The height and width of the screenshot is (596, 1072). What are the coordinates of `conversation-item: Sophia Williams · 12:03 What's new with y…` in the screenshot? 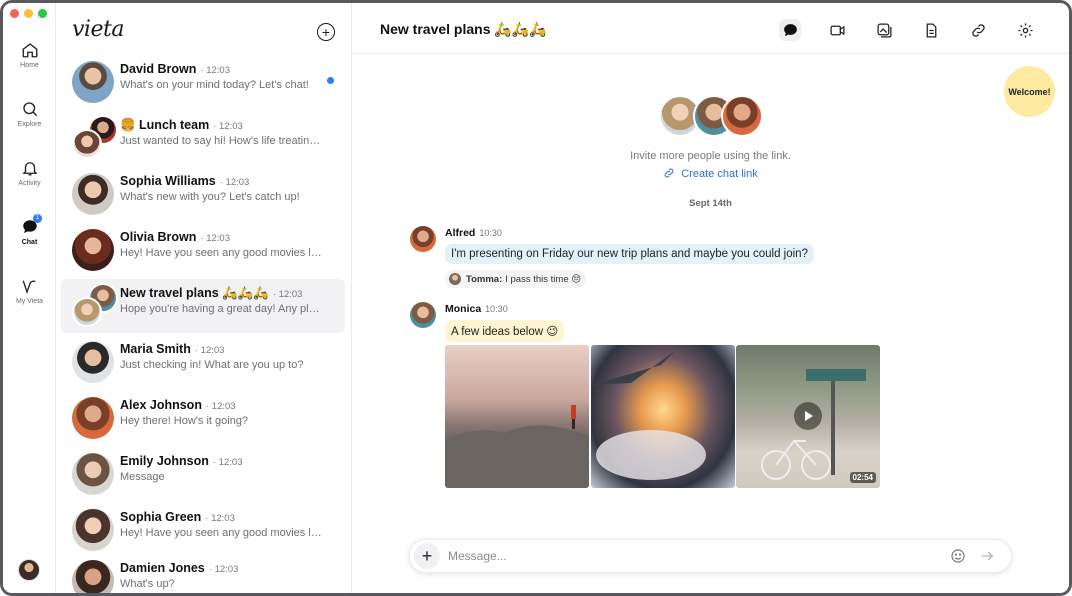 It's located at (203, 194).